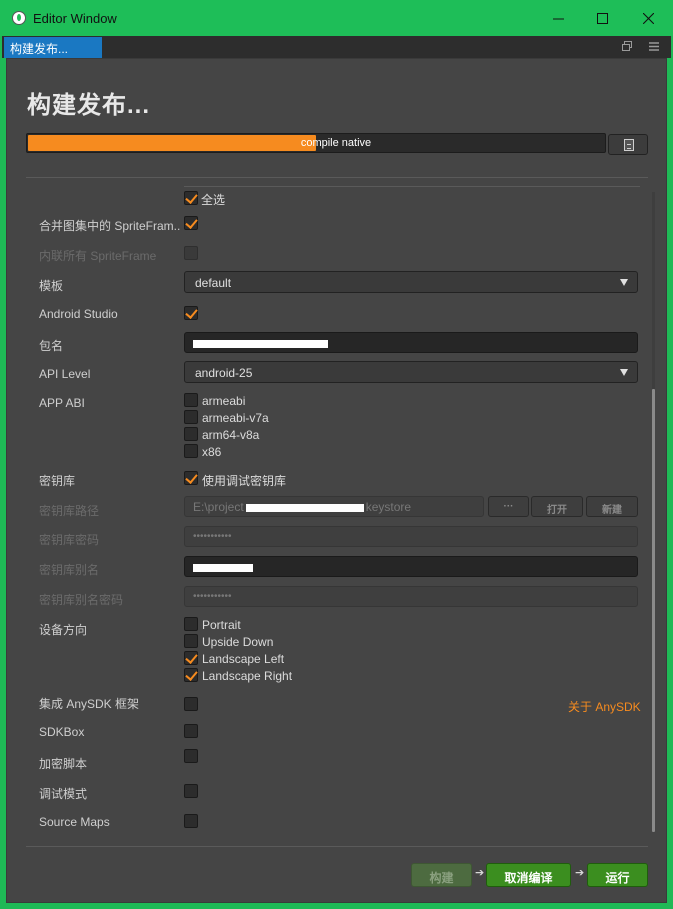 Image resolution: width=673 pixels, height=909 pixels. I want to click on api-level-select: android-25, so click(411, 372).